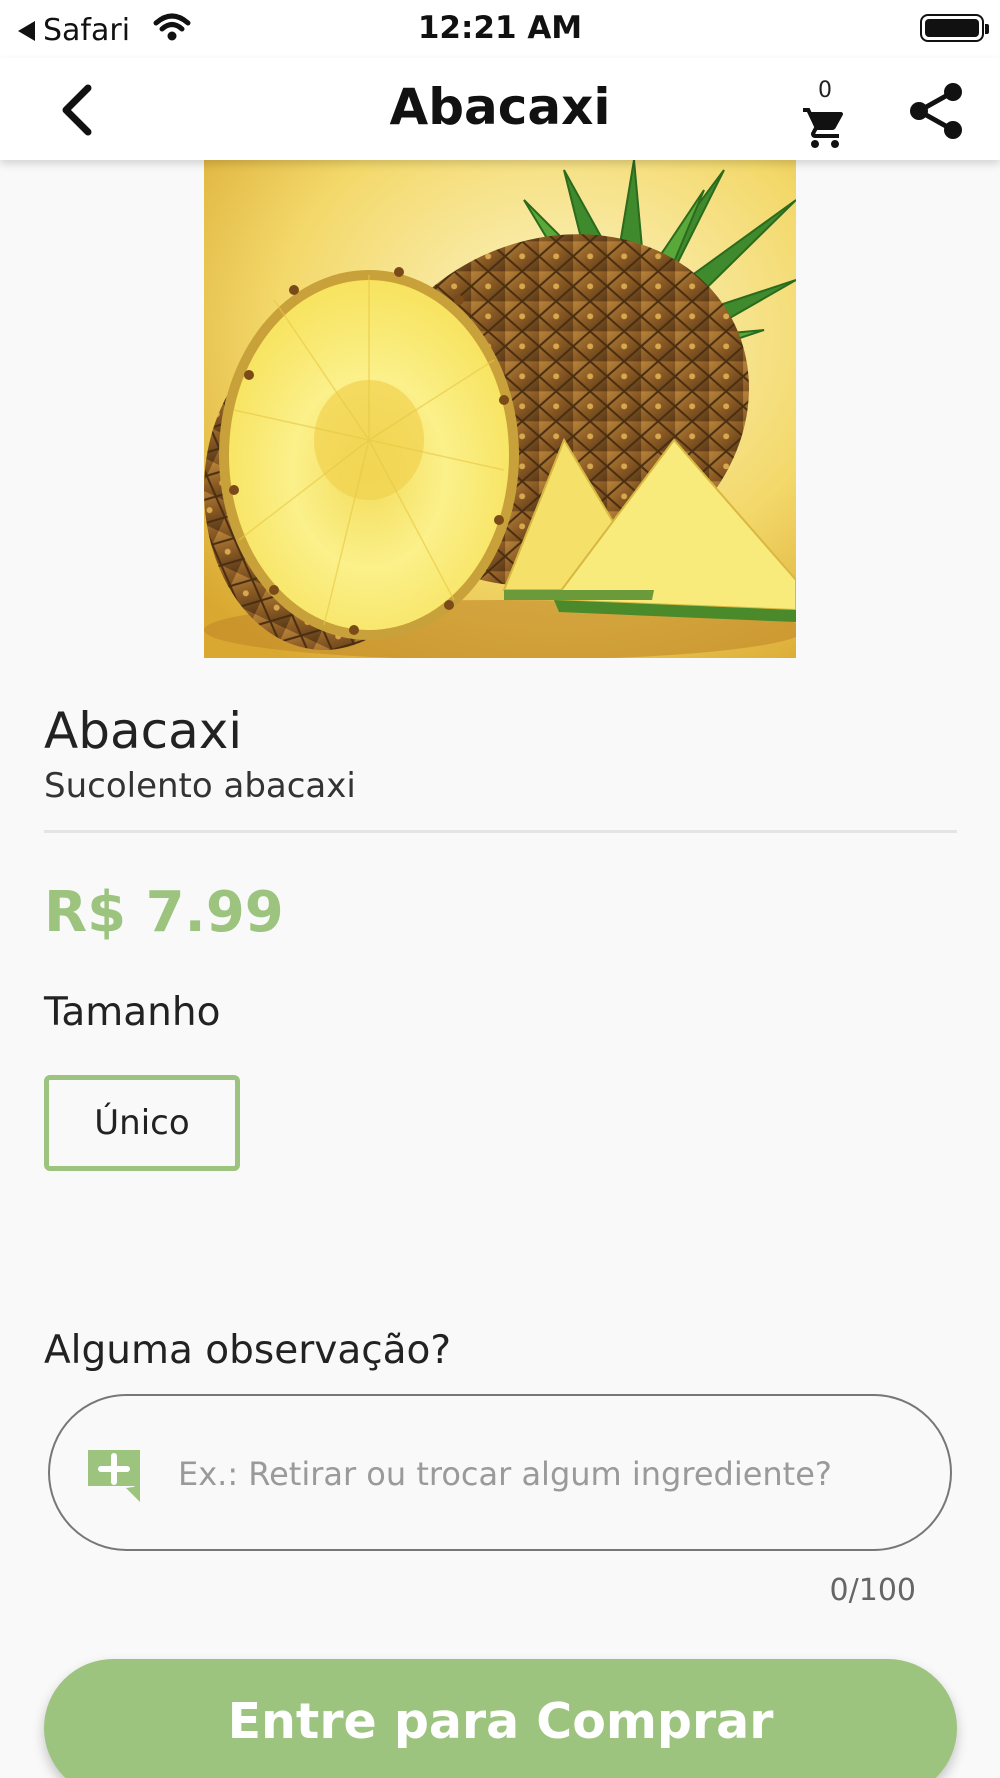  What do you see at coordinates (825, 90) in the screenshot?
I see `cart-count-badge: 0` at bounding box center [825, 90].